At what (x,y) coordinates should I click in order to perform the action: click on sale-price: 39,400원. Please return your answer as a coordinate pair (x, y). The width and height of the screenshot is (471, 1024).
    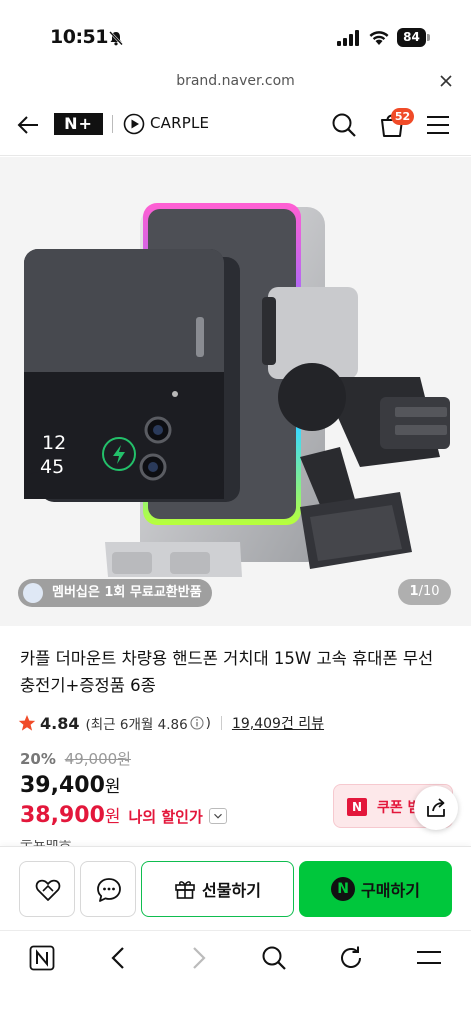
    Looking at the image, I should click on (70, 785).